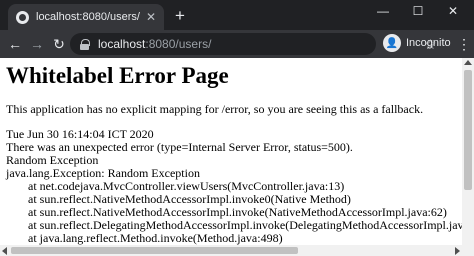 This screenshot has width=474, height=256. Describe the element at coordinates (154, 250) in the screenshot. I see `horizontal-scroll-thumb` at that location.